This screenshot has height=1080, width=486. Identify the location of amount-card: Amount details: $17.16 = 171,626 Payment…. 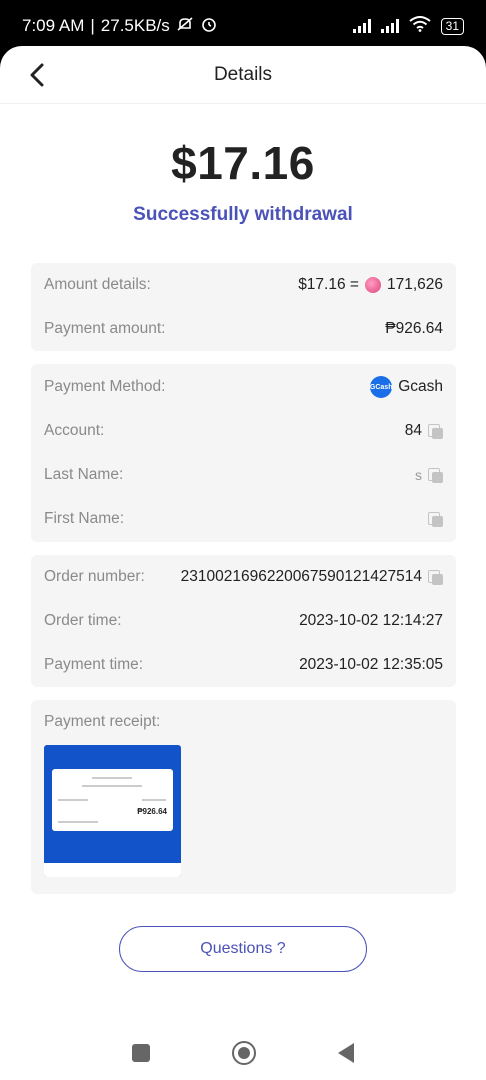
(243, 307).